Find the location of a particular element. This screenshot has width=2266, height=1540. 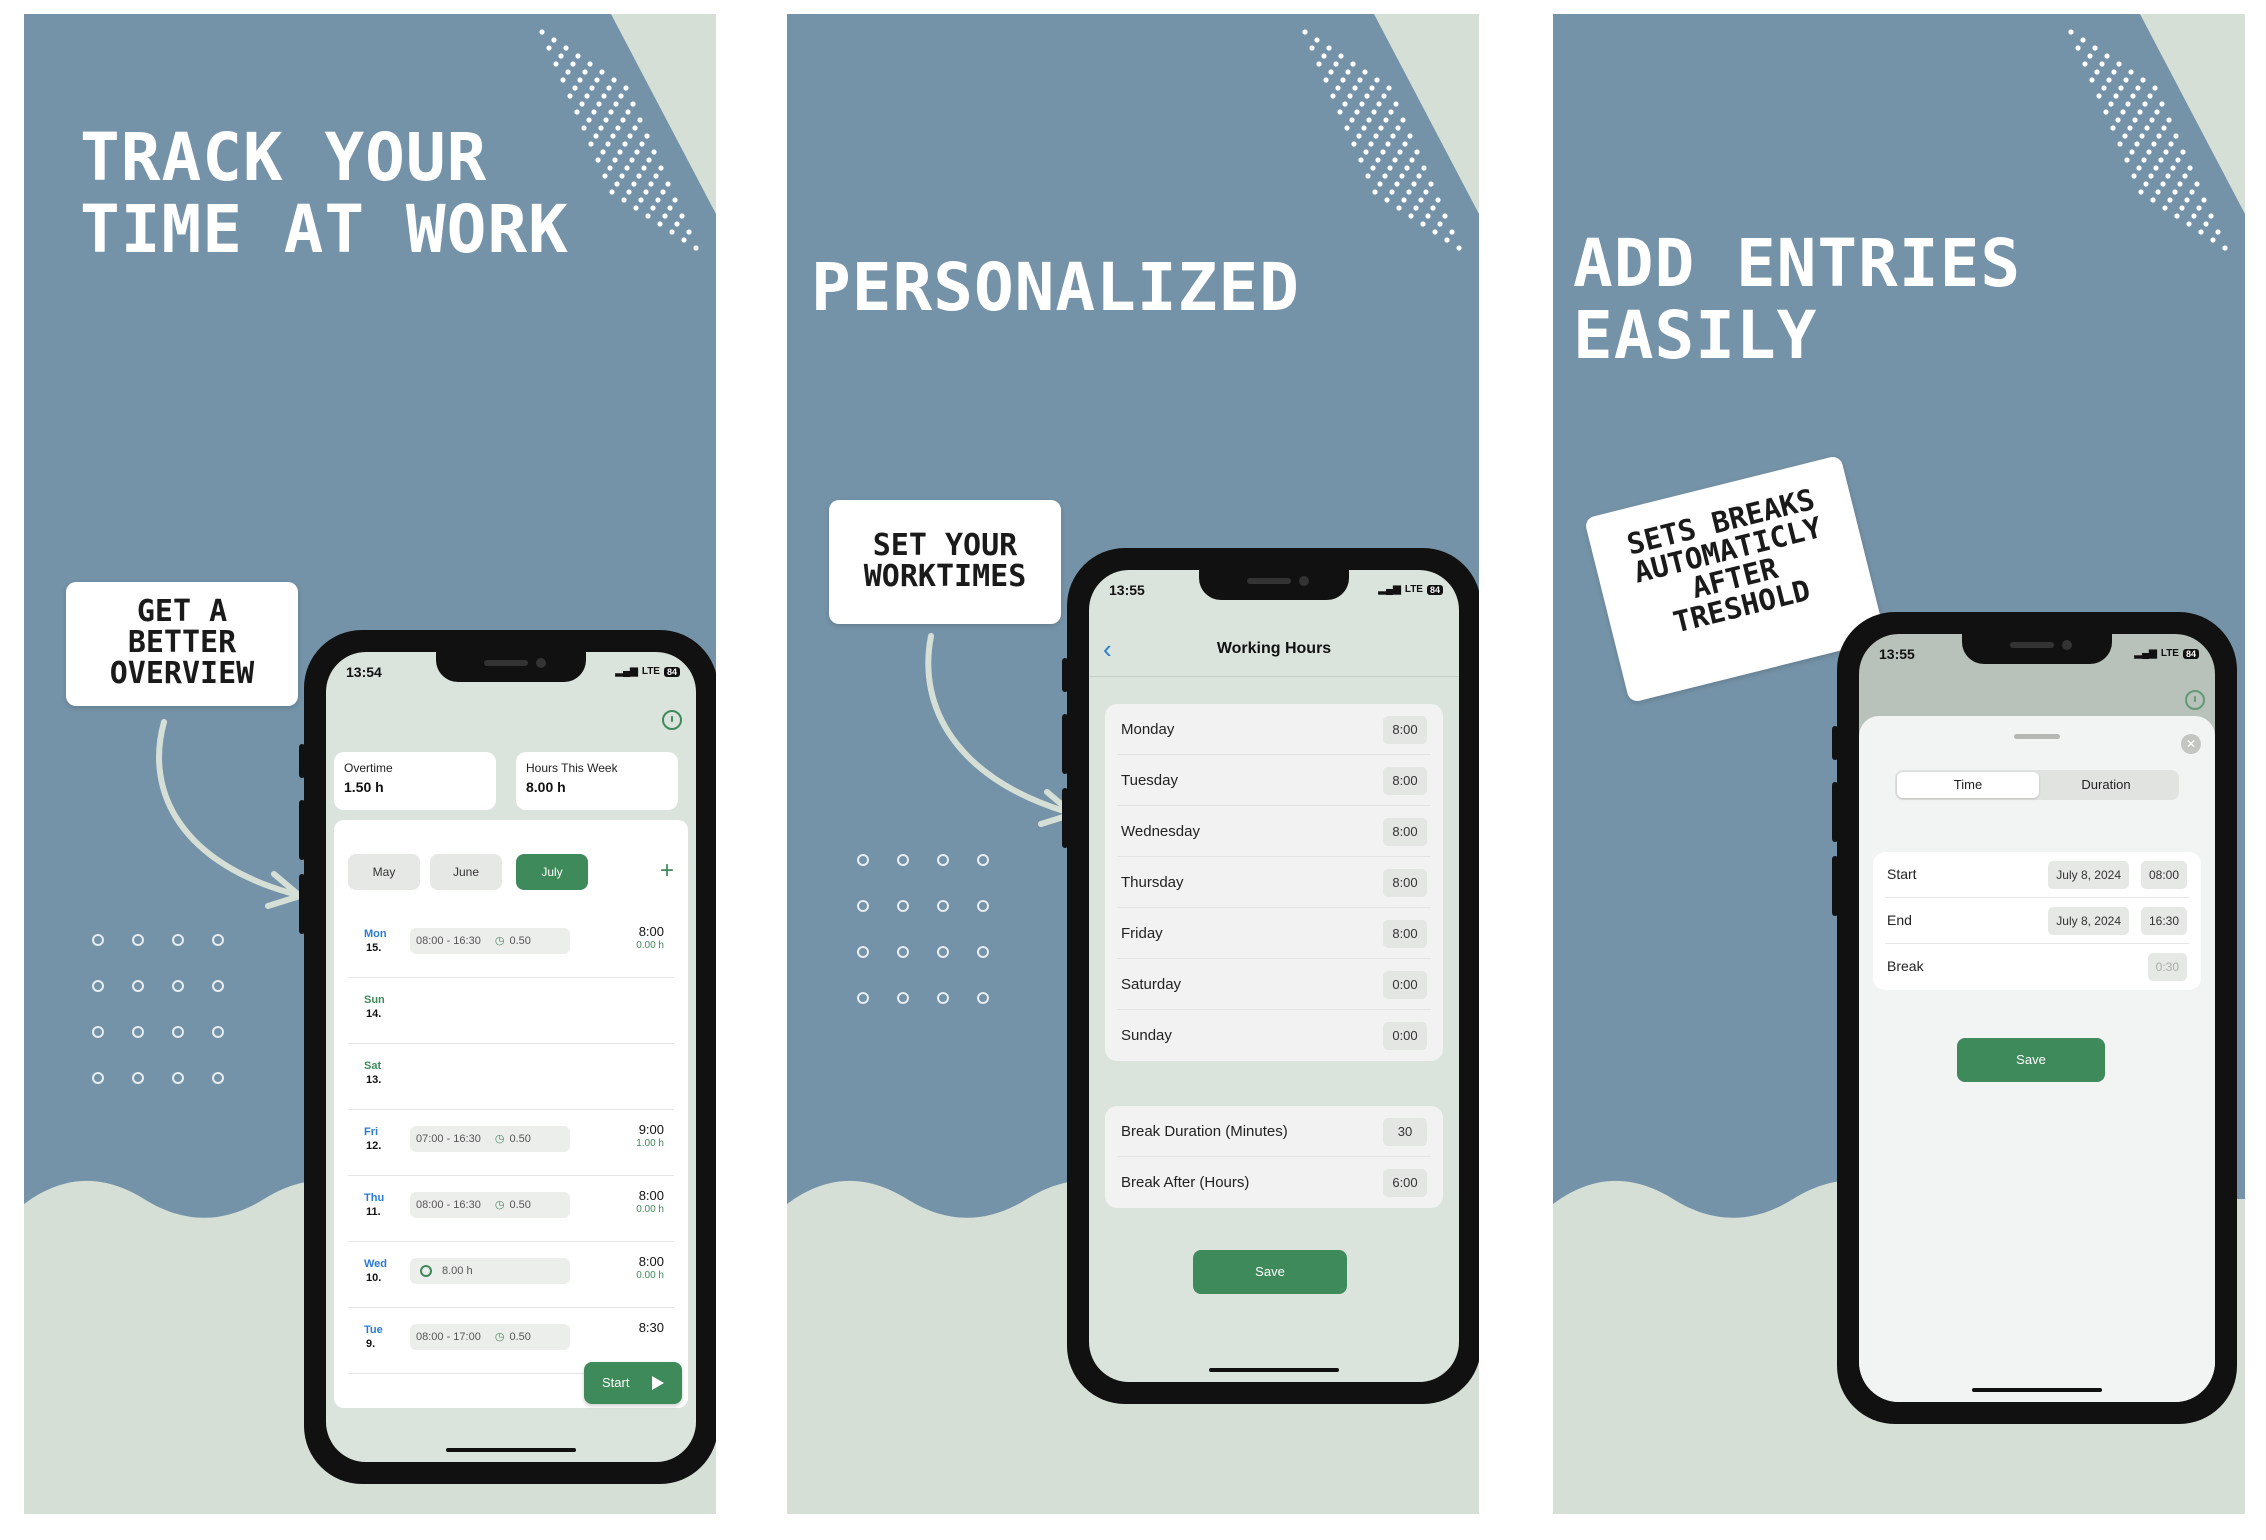

day-name: Mon is located at coordinates (375, 934).